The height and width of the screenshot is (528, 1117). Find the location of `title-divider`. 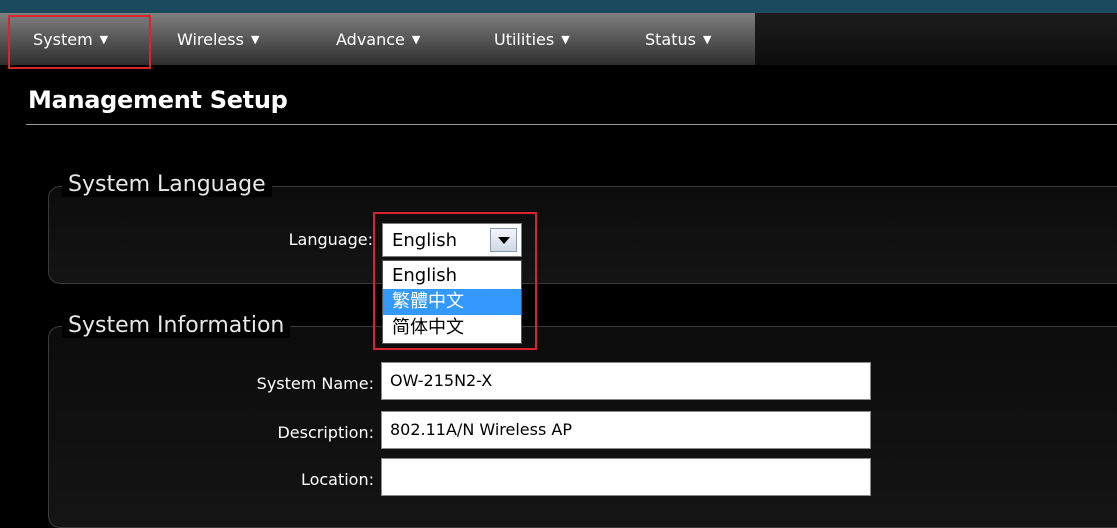

title-divider is located at coordinates (571, 124).